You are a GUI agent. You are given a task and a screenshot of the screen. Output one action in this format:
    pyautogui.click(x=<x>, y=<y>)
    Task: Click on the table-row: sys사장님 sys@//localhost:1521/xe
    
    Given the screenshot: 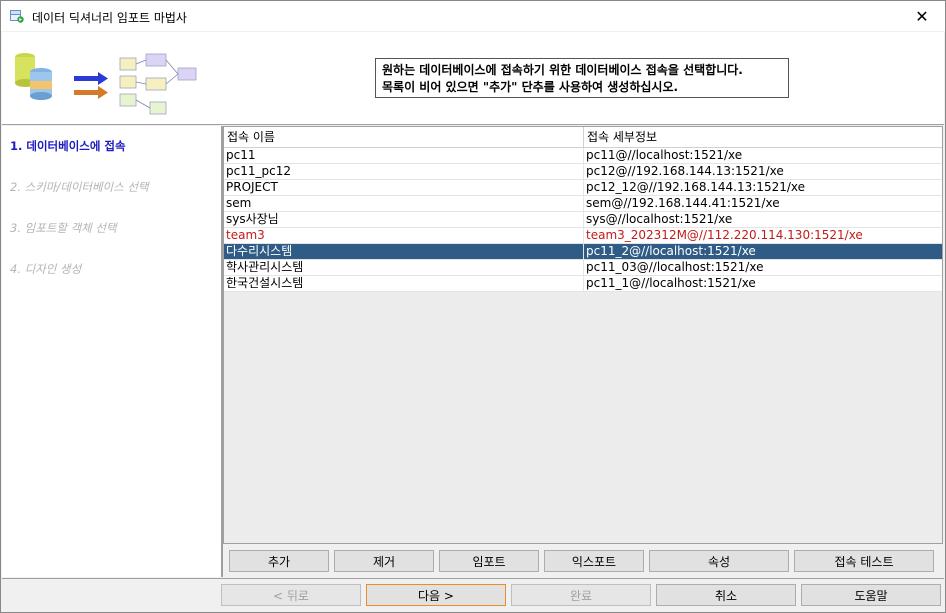 What is the action you would take?
    pyautogui.click(x=583, y=220)
    